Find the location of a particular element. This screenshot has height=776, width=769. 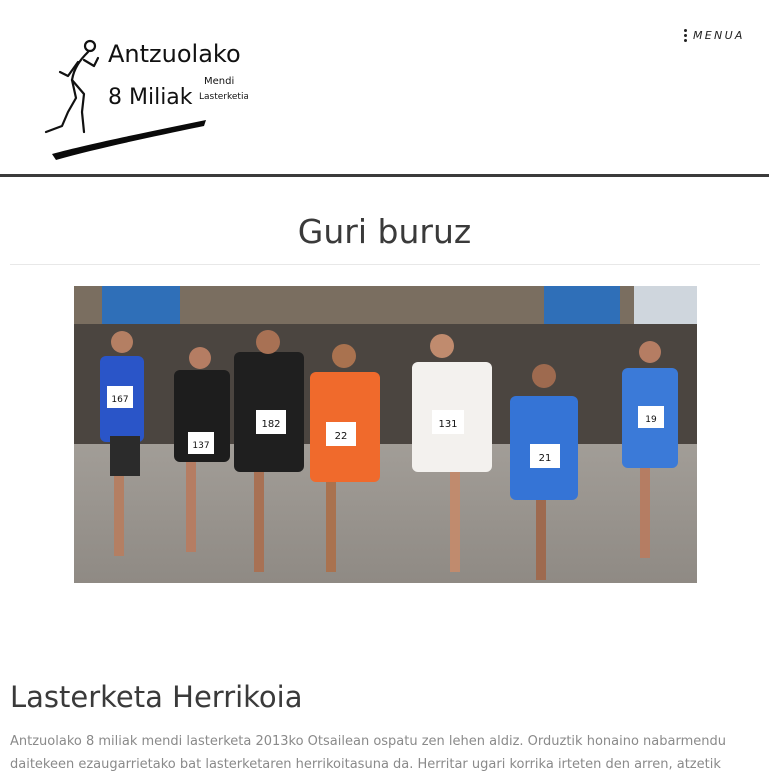

bib-number: 131 is located at coordinates (447, 424).